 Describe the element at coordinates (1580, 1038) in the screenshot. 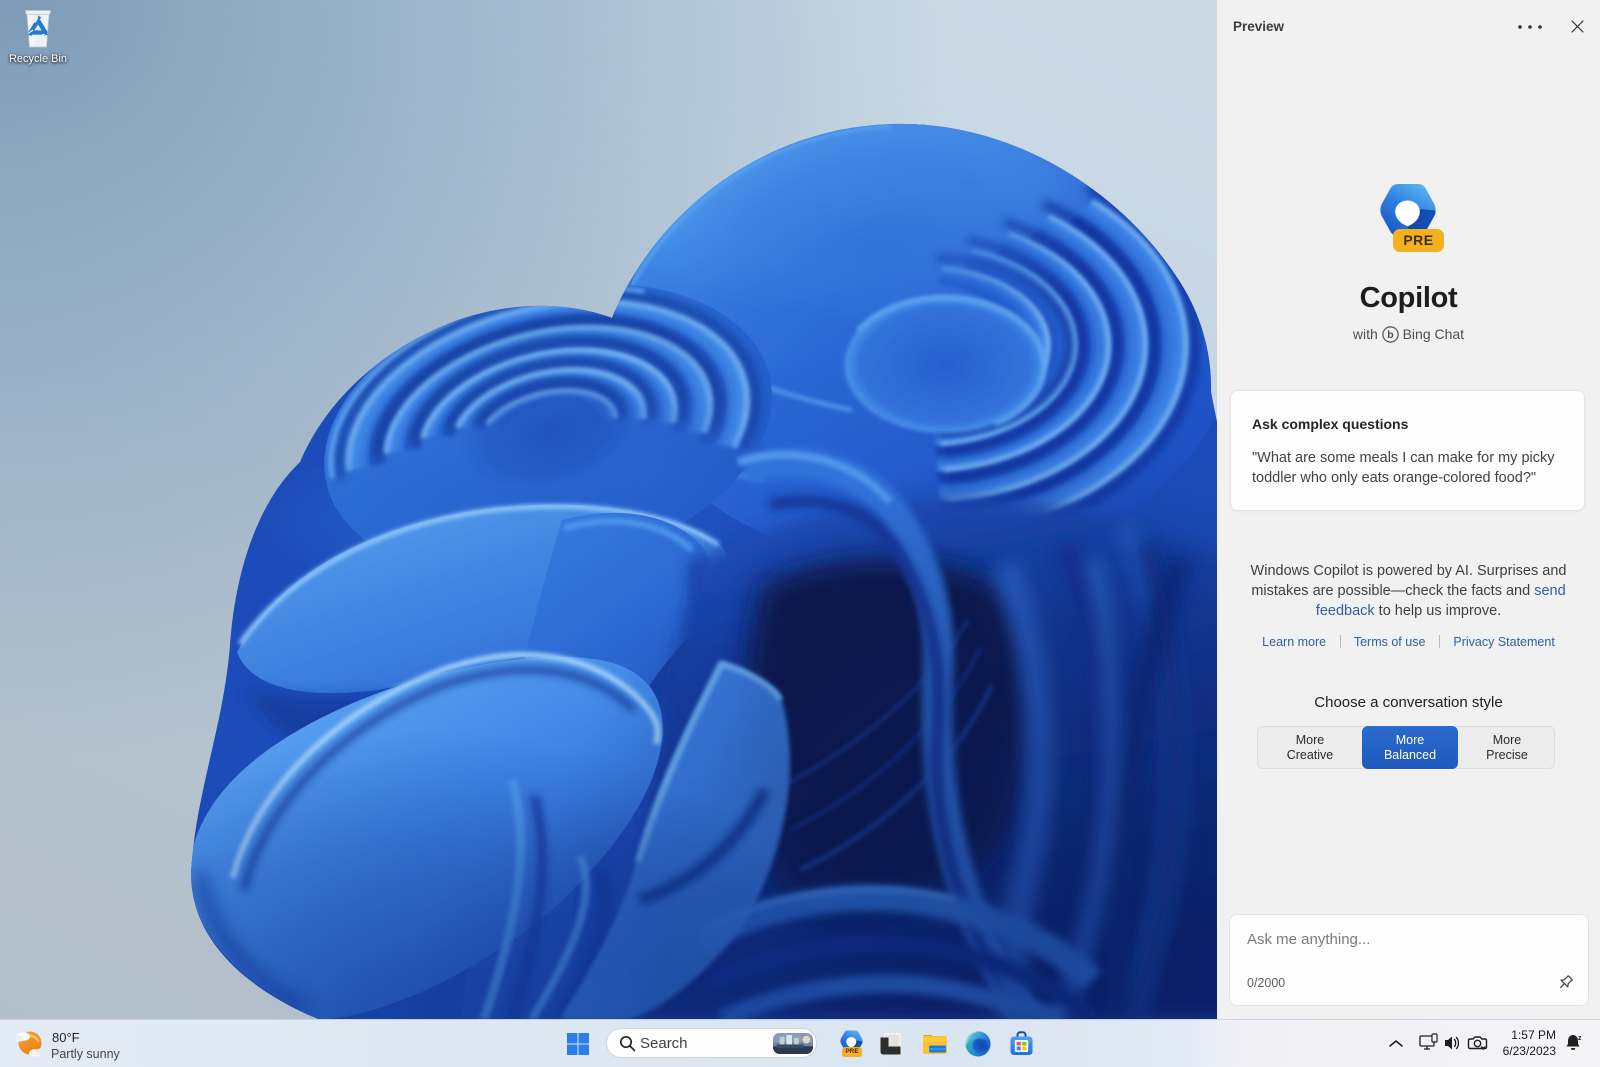

I see `svg-text: z` at that location.